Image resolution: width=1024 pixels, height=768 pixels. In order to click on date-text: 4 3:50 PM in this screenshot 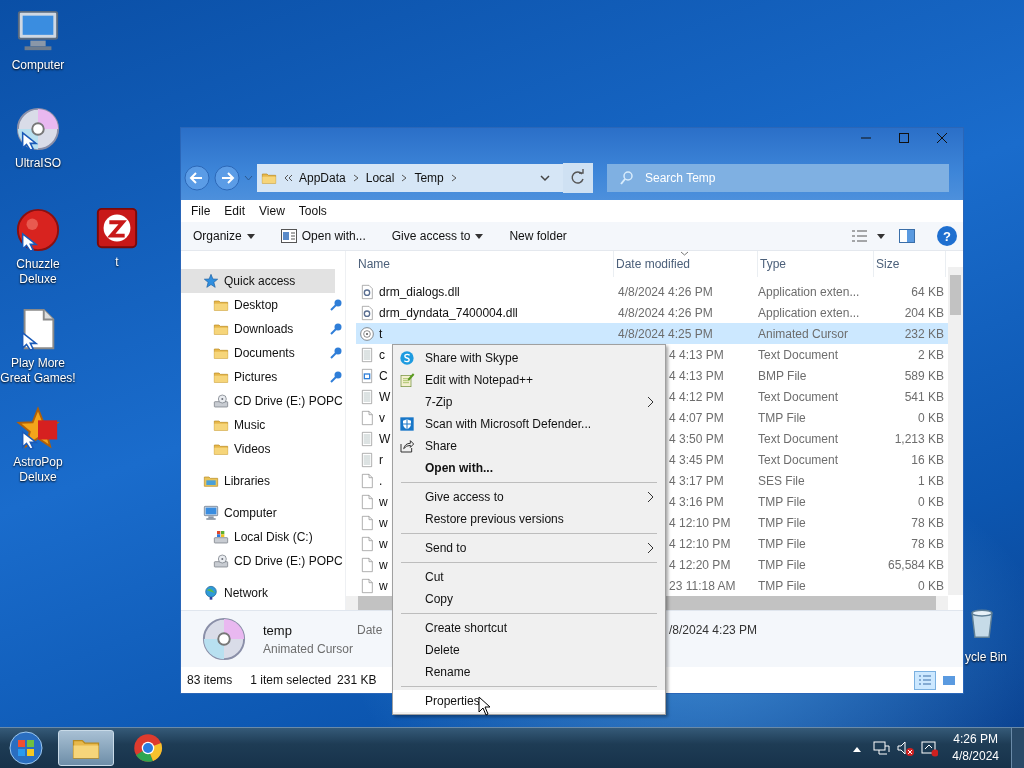, I will do `click(696, 438)`.